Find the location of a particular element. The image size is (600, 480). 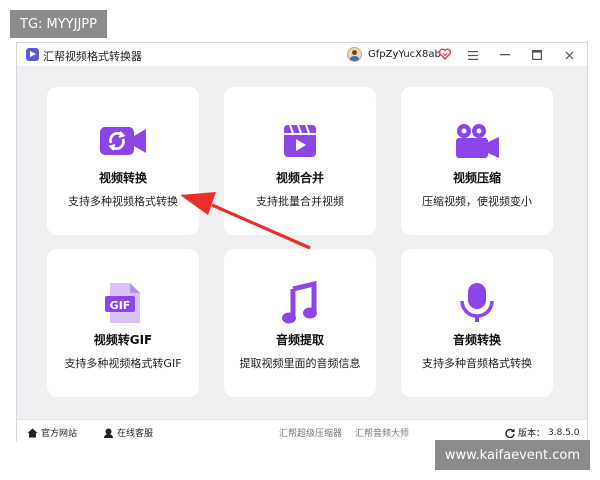

card-desc: 支持多种视频格式转换 is located at coordinates (123, 201).